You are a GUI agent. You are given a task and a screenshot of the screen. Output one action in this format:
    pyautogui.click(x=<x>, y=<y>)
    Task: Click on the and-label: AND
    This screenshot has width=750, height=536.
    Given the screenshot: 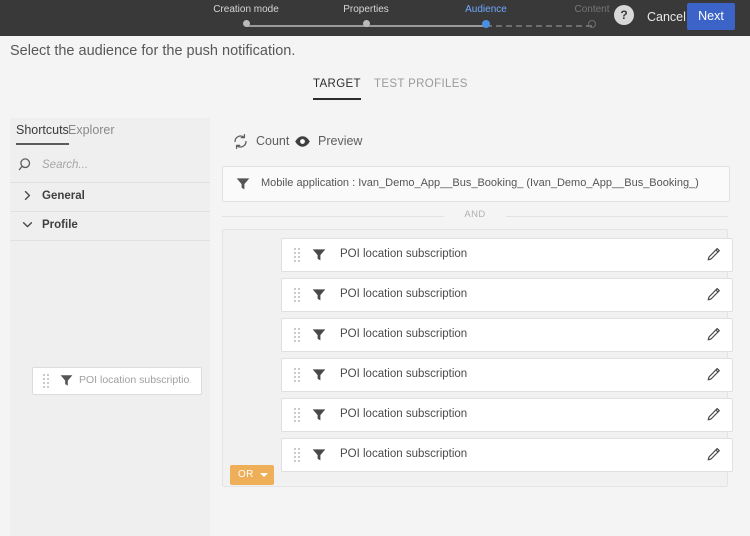 What is the action you would take?
    pyautogui.click(x=475, y=214)
    